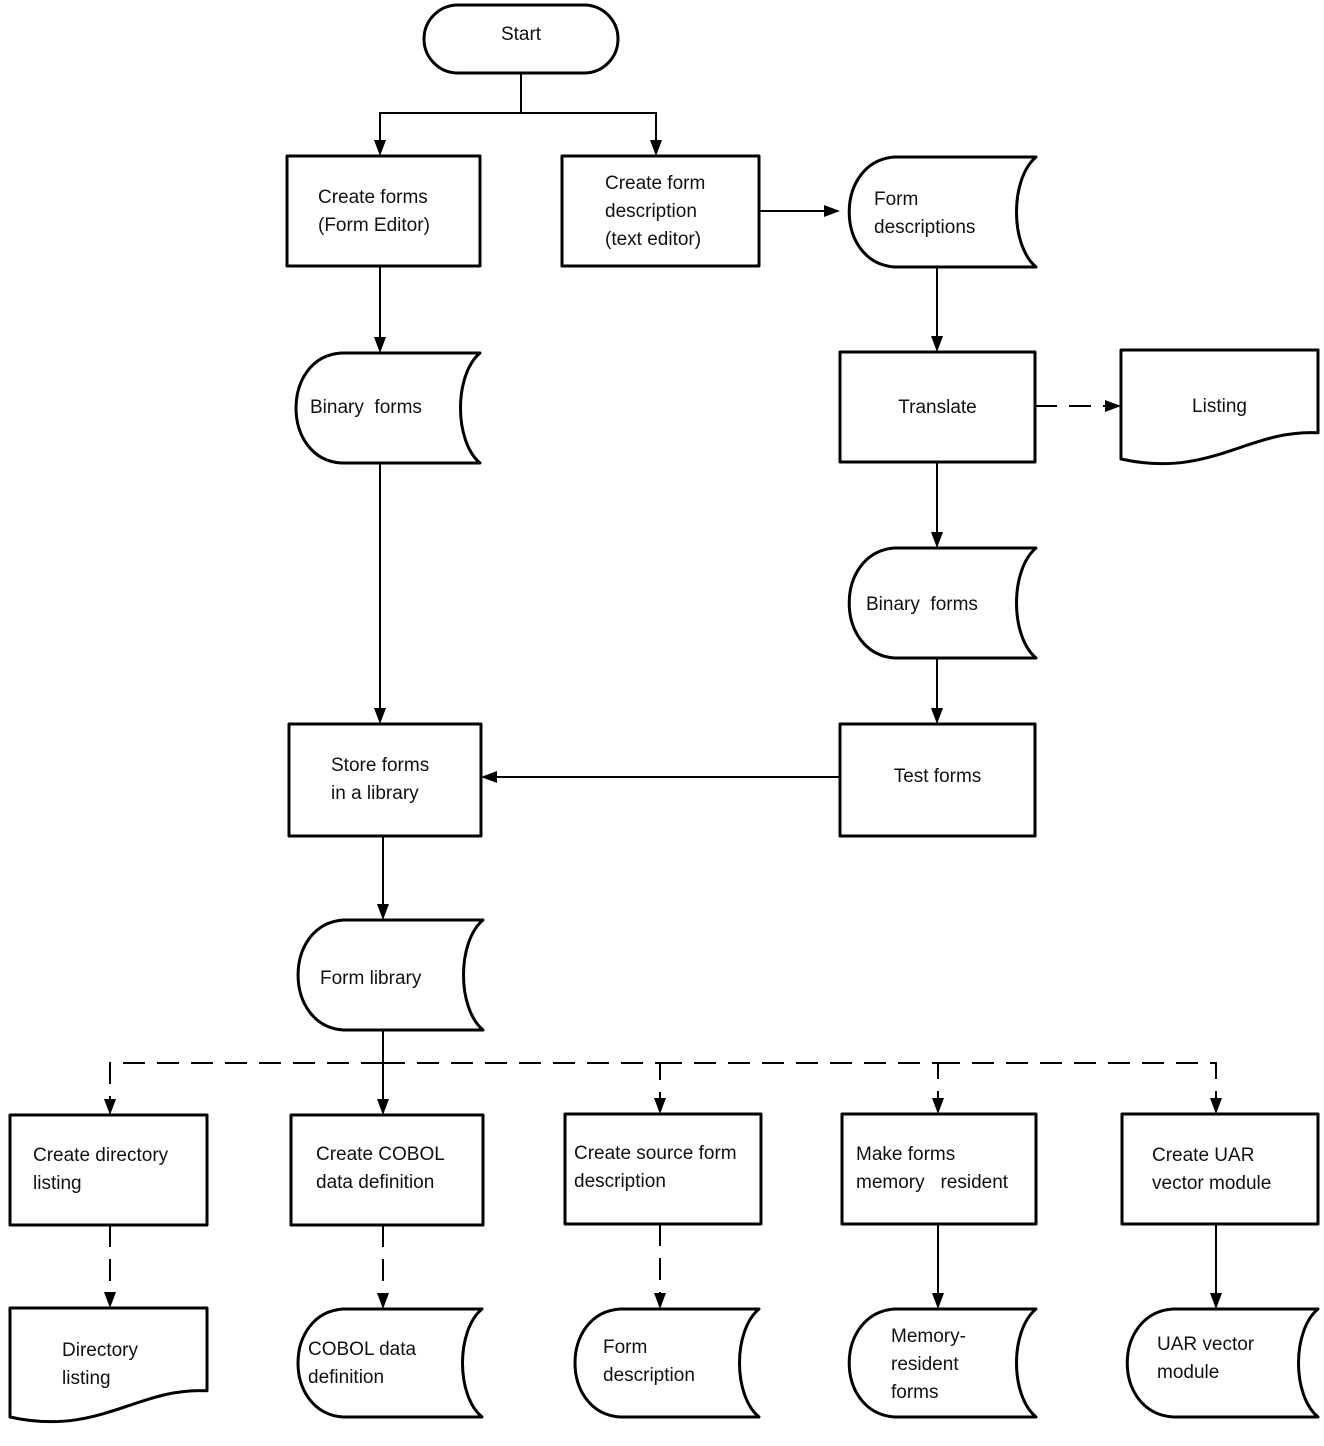 This screenshot has width=1324, height=1446. I want to click on node-create-forms: Create forms (Form Editor), so click(383, 211).